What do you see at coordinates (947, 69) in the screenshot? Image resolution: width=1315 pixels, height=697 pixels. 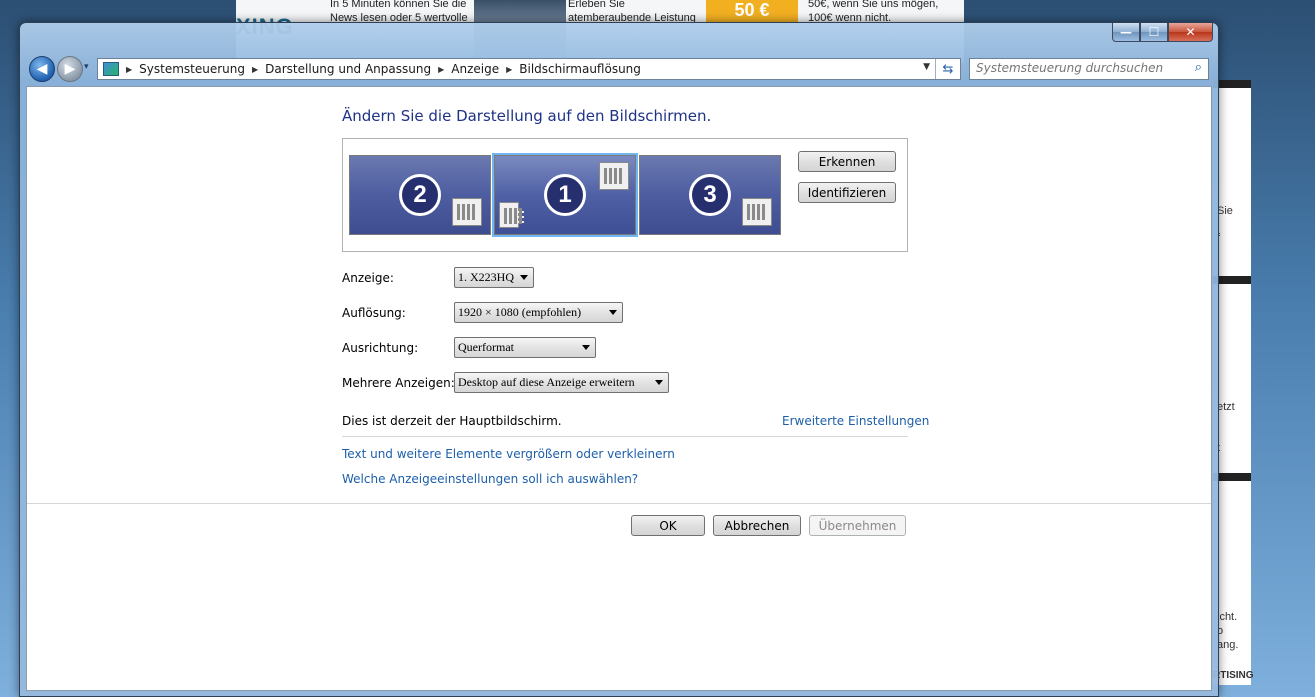 I see `refresh-icon: ⇆` at bounding box center [947, 69].